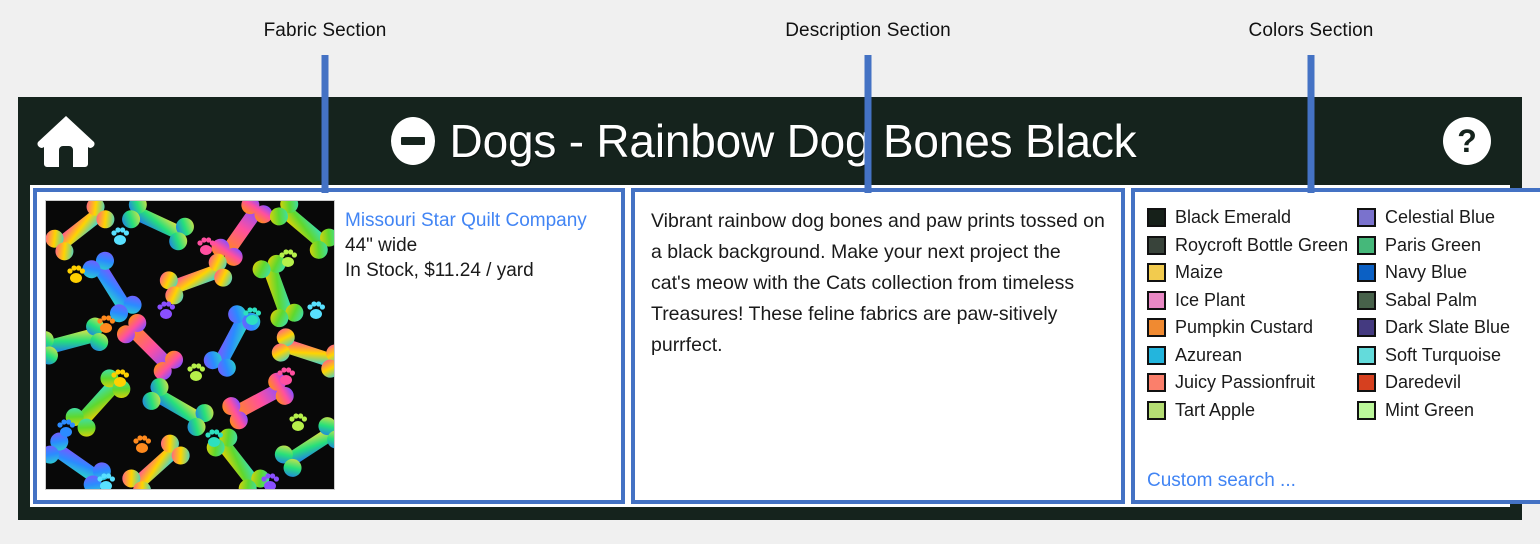  I want to click on color-row: Mint Green, so click(1448, 411).